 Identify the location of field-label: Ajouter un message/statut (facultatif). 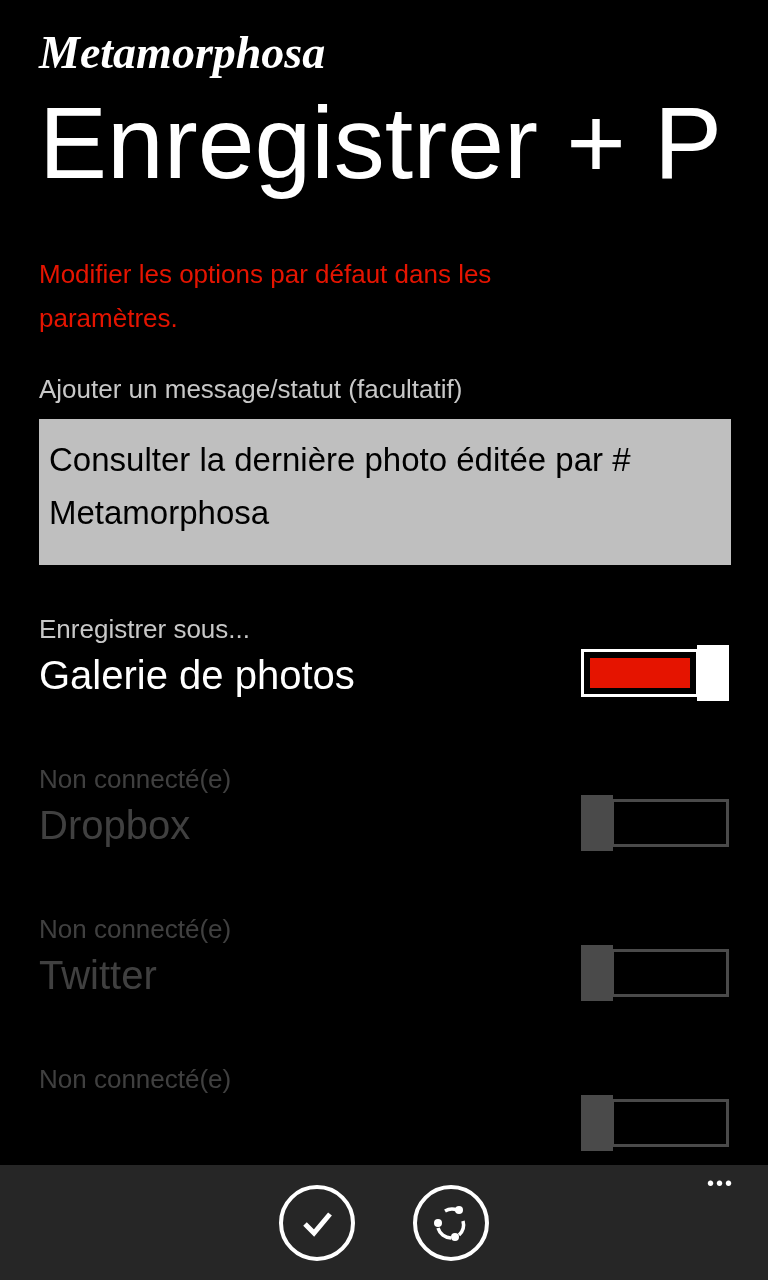
(251, 389).